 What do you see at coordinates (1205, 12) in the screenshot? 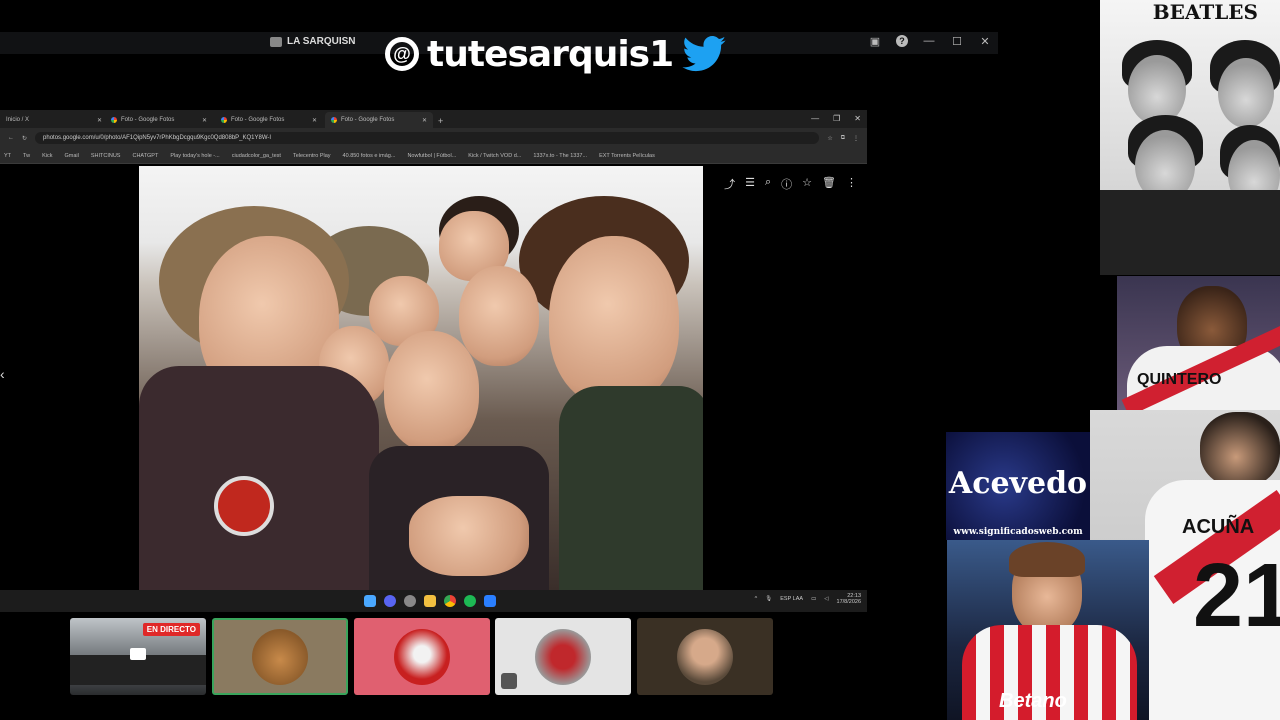
I see `beatles-title: BEATLES` at bounding box center [1205, 12].